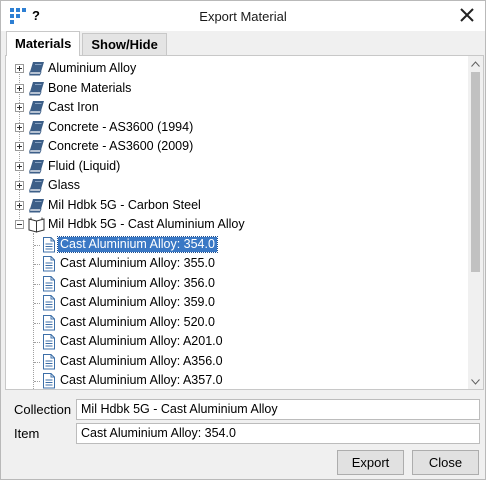  What do you see at coordinates (146, 224) in the screenshot?
I see `tree-category-label: Mil Hdbk 5G - Cast Aluminium Alloy` at bounding box center [146, 224].